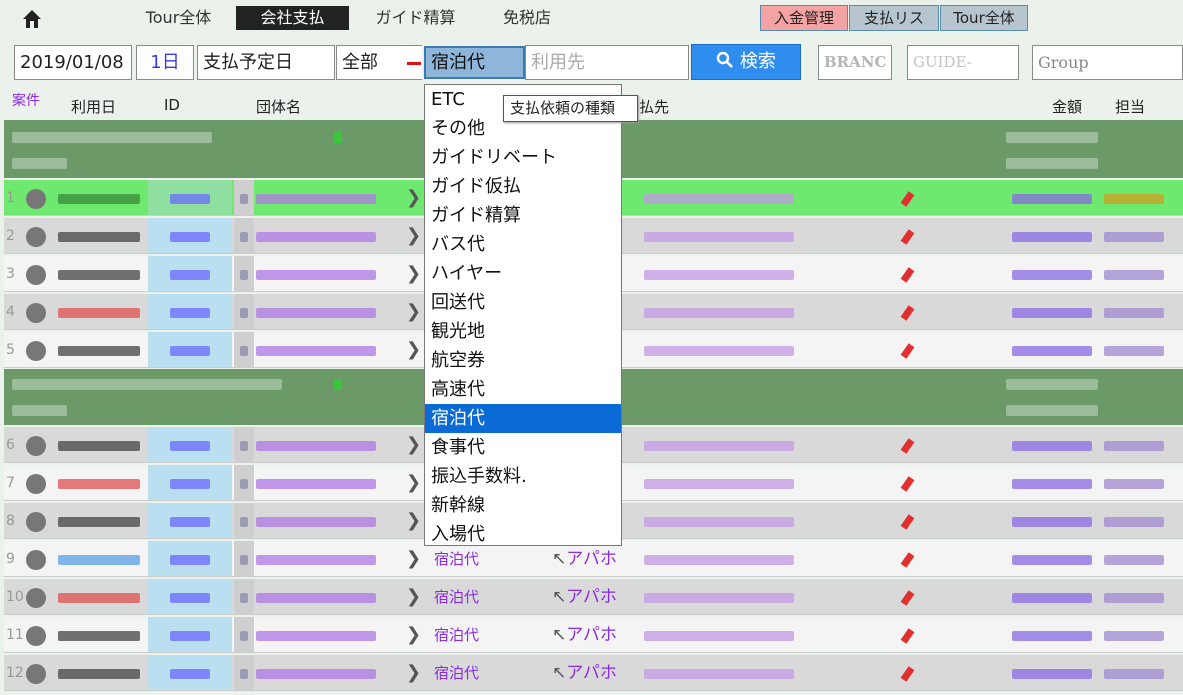 This screenshot has width=1183, height=695. I want to click on dropdown-option: 食事代, so click(523, 447).